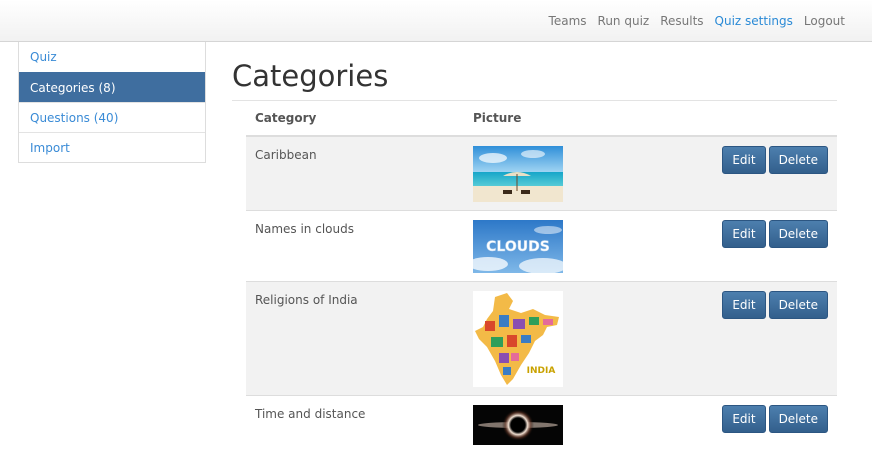 The height and width of the screenshot is (454, 872). What do you see at coordinates (310, 76) in the screenshot?
I see `page-title: Categories` at bounding box center [310, 76].